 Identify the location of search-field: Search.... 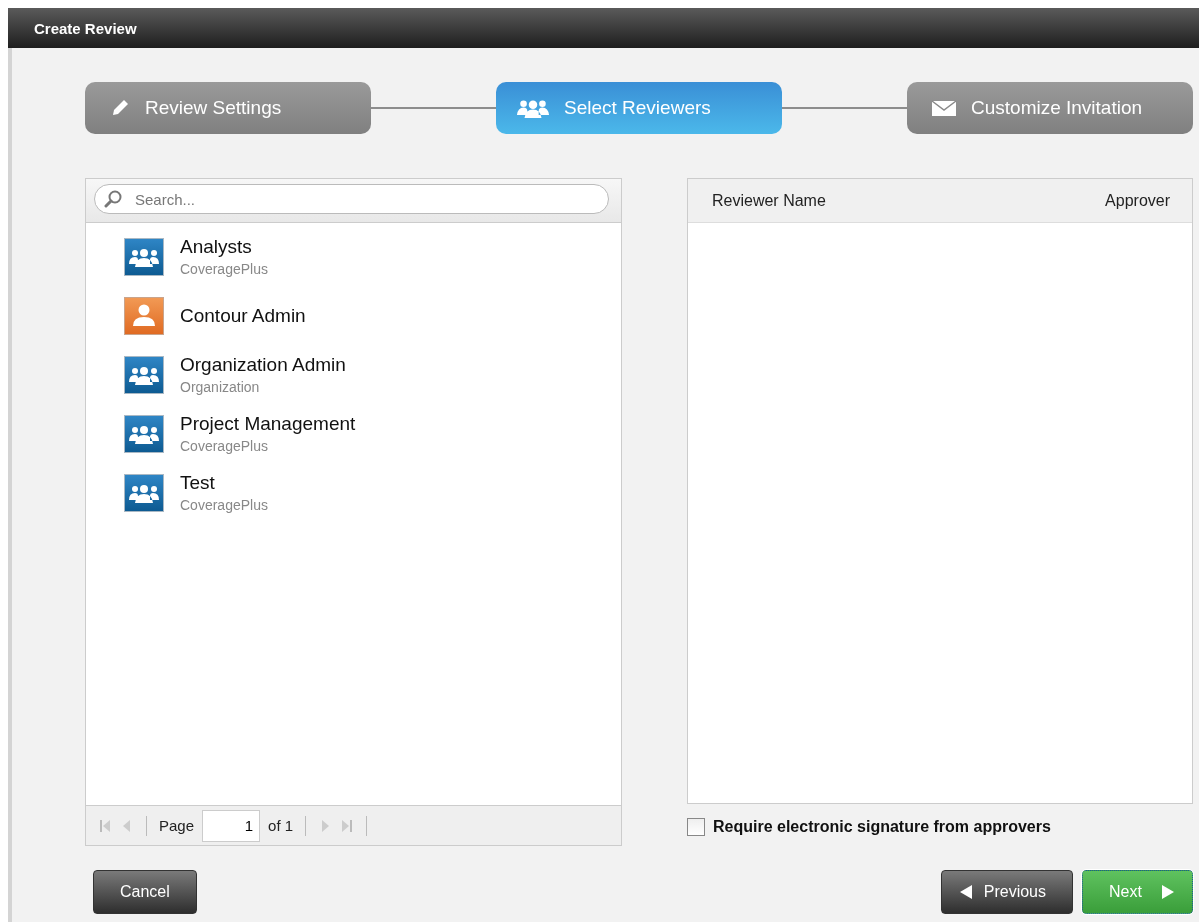
(351, 199).